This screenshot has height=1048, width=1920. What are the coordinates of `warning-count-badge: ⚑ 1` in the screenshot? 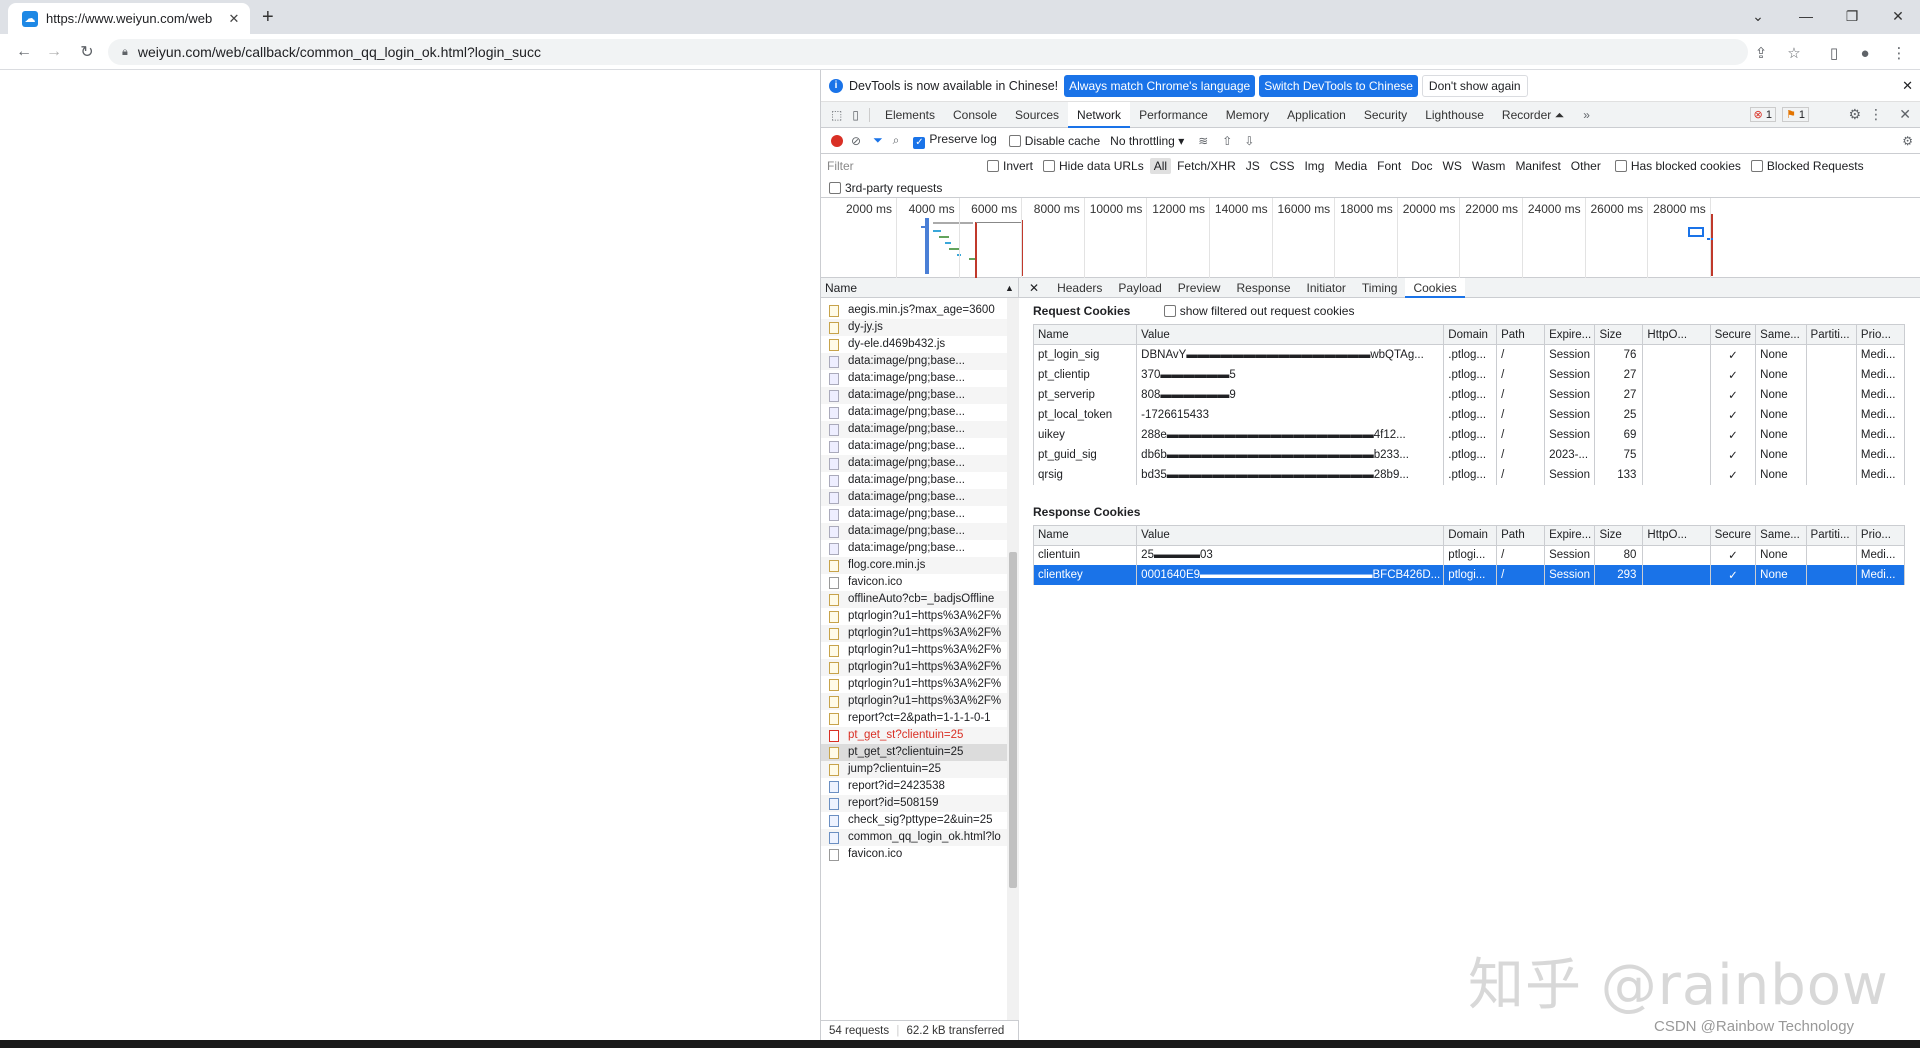 It's located at (1795, 114).